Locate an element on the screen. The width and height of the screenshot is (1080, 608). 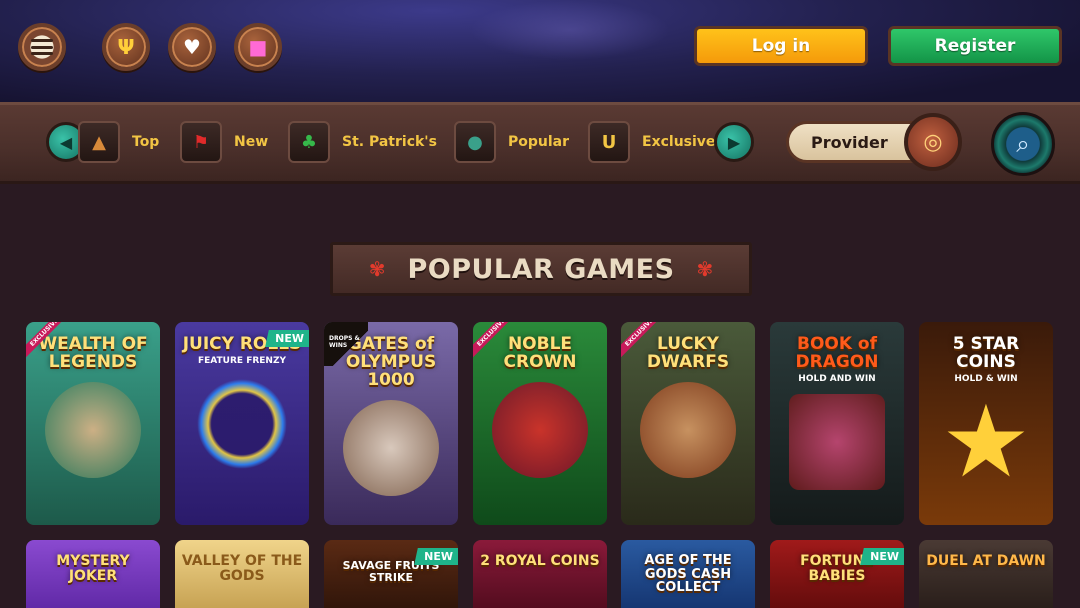
game-tile-juicy-rolls: NEW JUICY ROLLS FEATURE FRENZY is located at coordinates (242, 423).